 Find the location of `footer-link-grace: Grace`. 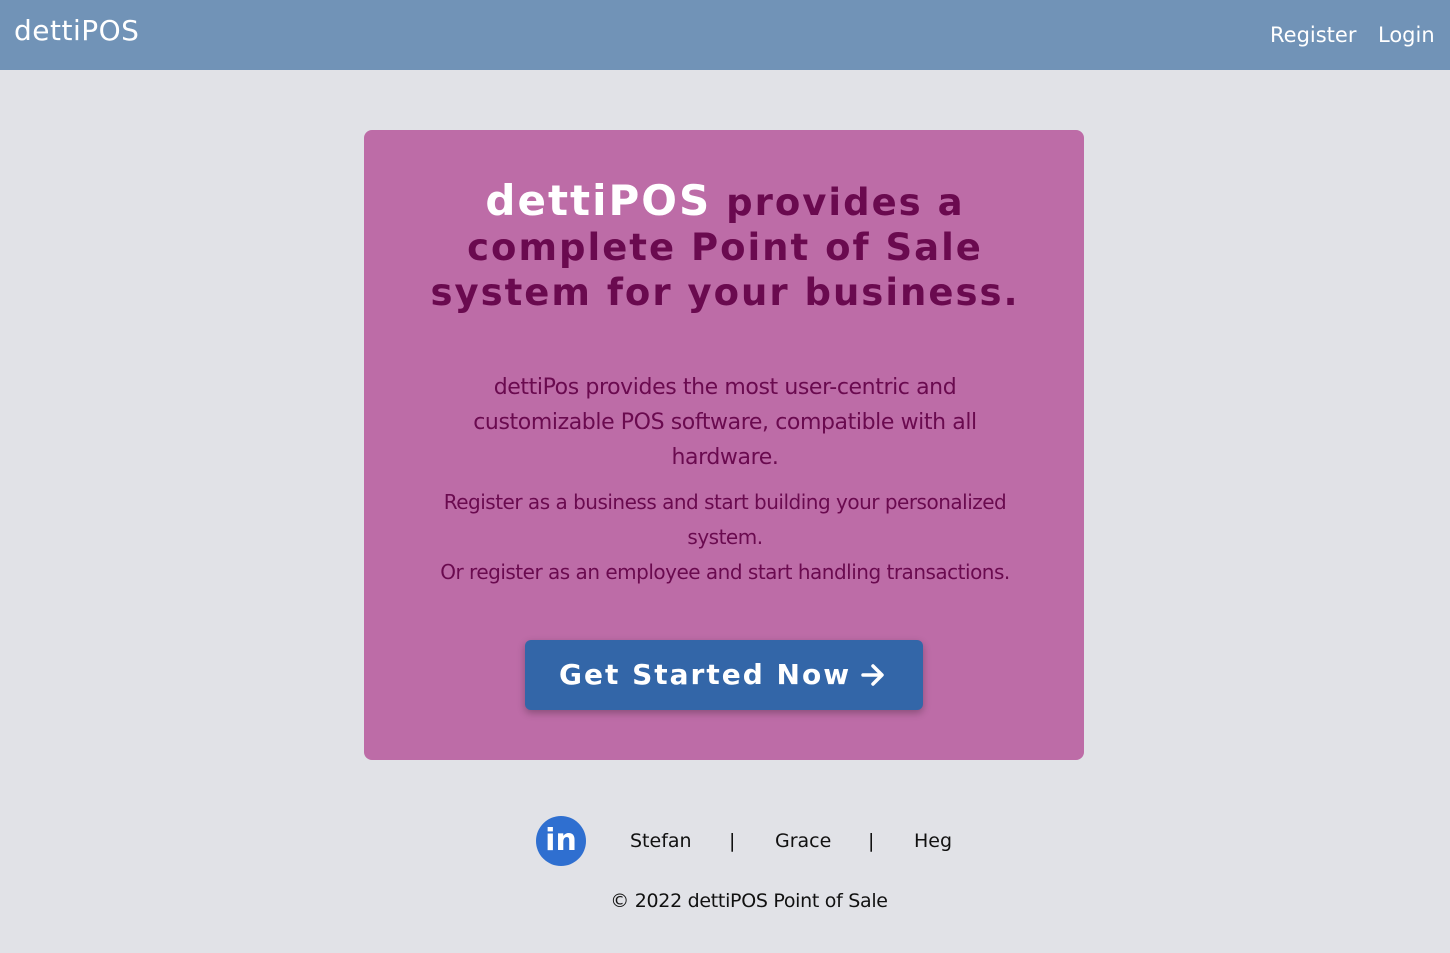

footer-link-grace: Grace is located at coordinates (803, 841).